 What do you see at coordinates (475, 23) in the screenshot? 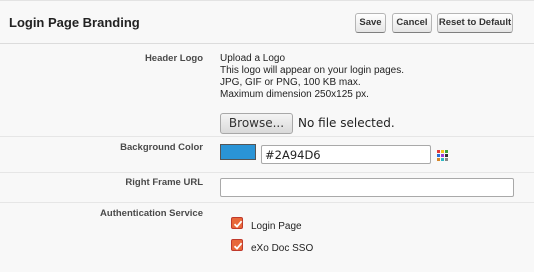
I see `reset-to-default-button: Reset to Default` at bounding box center [475, 23].